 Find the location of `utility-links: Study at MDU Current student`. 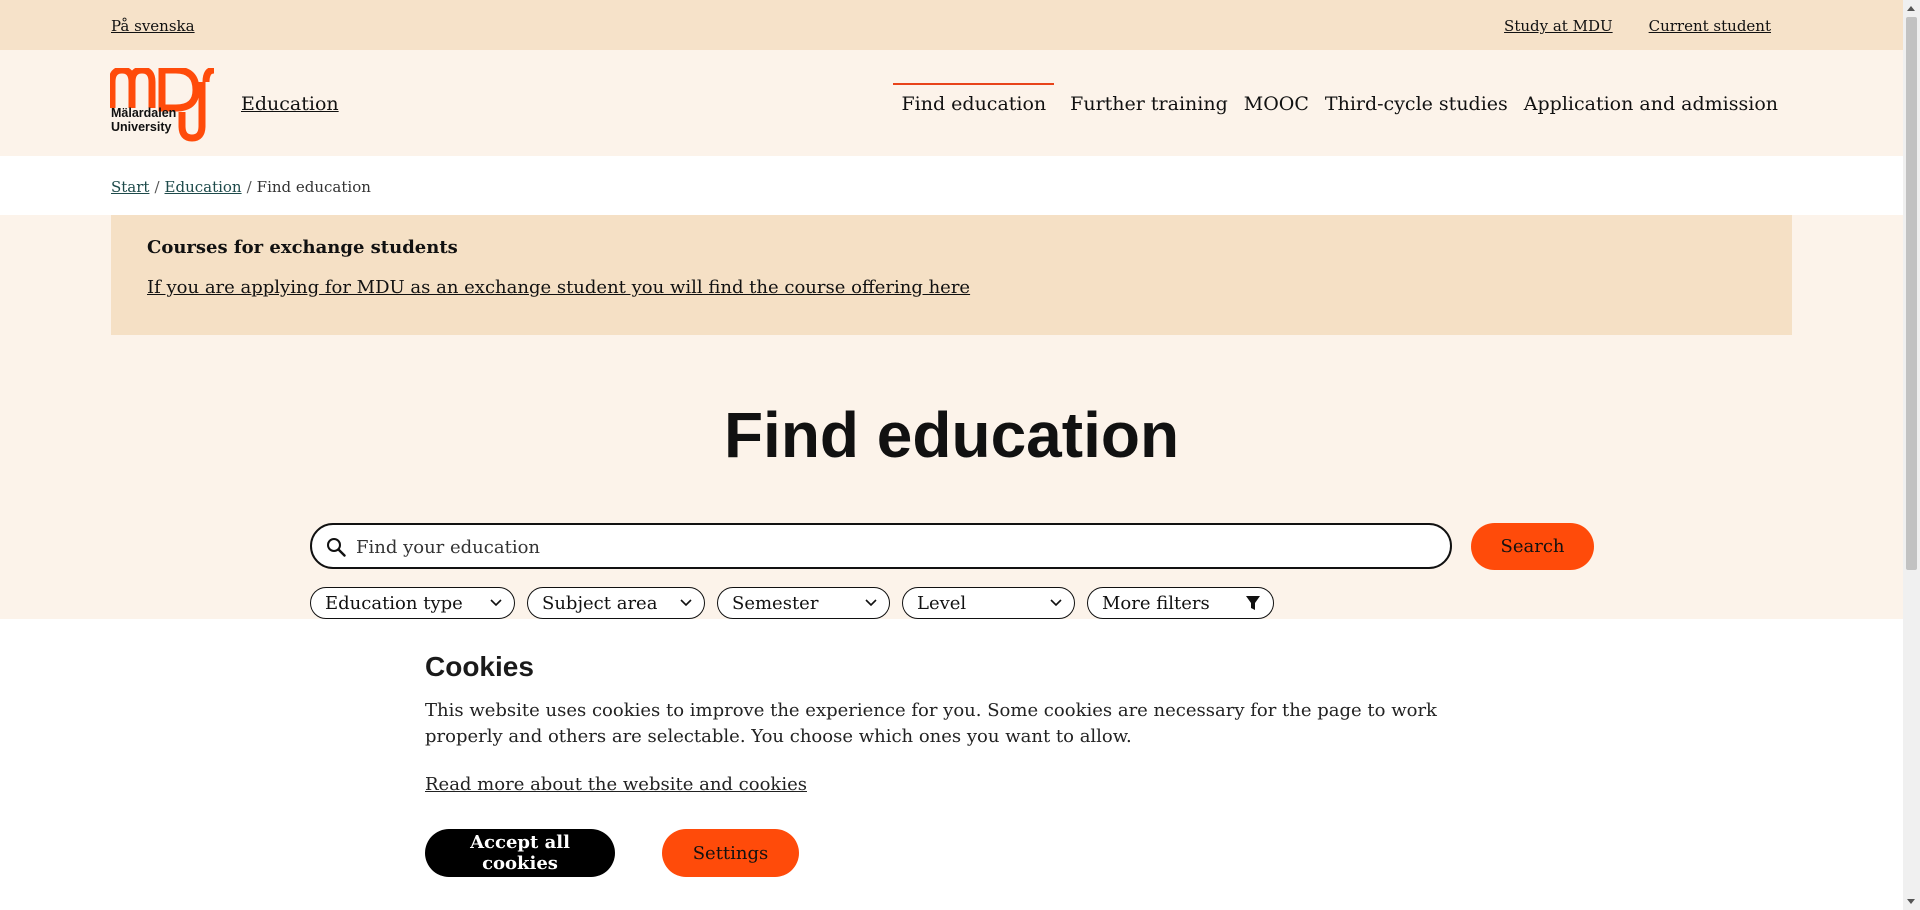

utility-links: Study at MDU Current student is located at coordinates (1637, 26).